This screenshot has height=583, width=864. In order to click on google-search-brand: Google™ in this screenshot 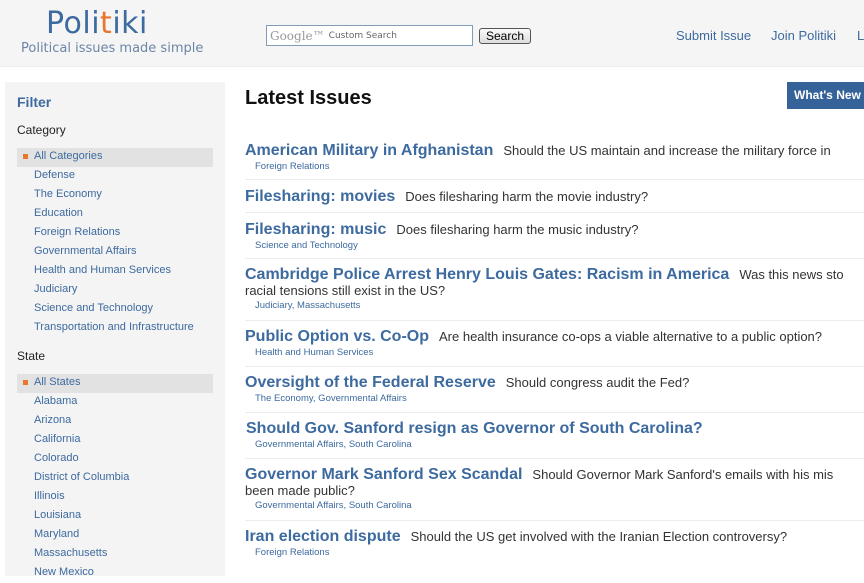, I will do `click(297, 35)`.